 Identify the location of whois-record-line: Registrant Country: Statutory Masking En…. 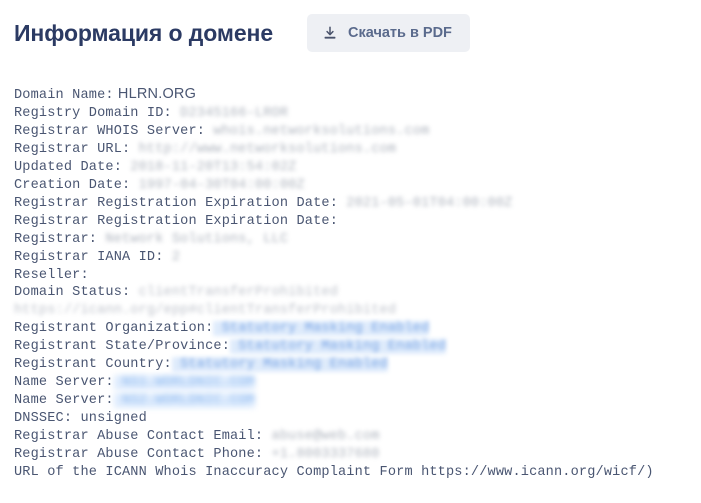
(344, 365).